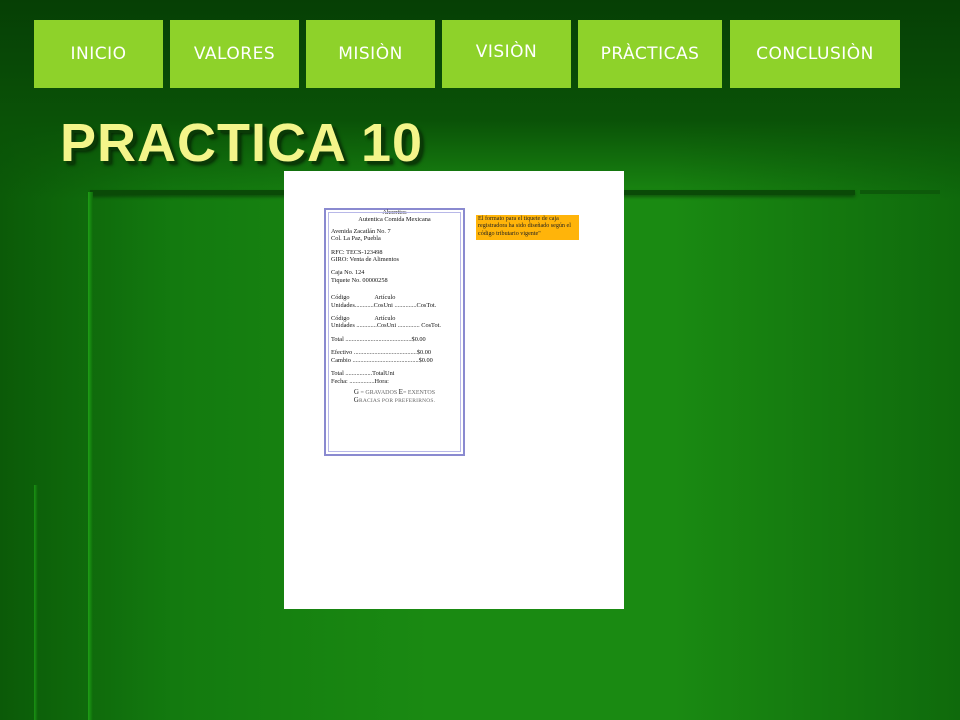  I want to click on nav-label: VISIÒN, so click(506, 52).